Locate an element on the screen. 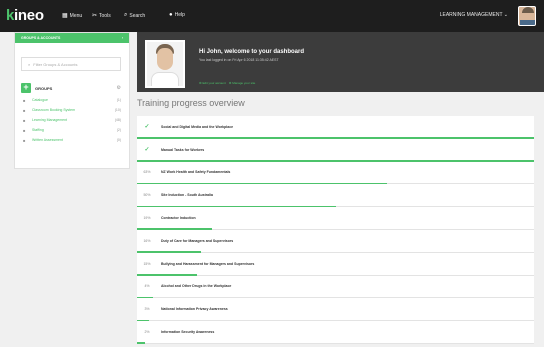 The image size is (544, 347). sidebar-item: ■ Classroom Booking System (10) is located at coordinates (72, 110).